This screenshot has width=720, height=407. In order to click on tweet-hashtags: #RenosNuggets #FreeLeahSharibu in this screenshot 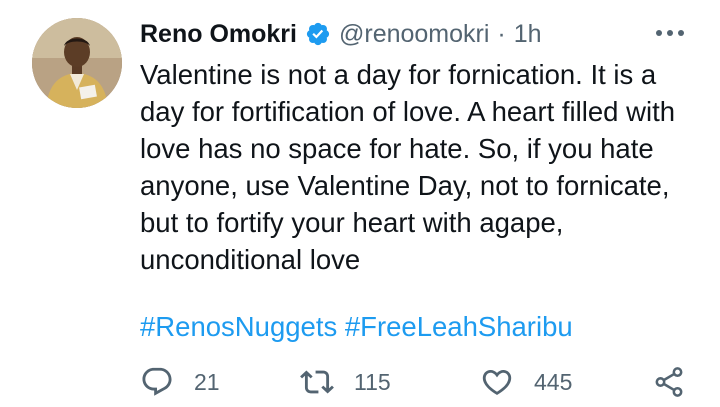, I will do `click(356, 326)`.